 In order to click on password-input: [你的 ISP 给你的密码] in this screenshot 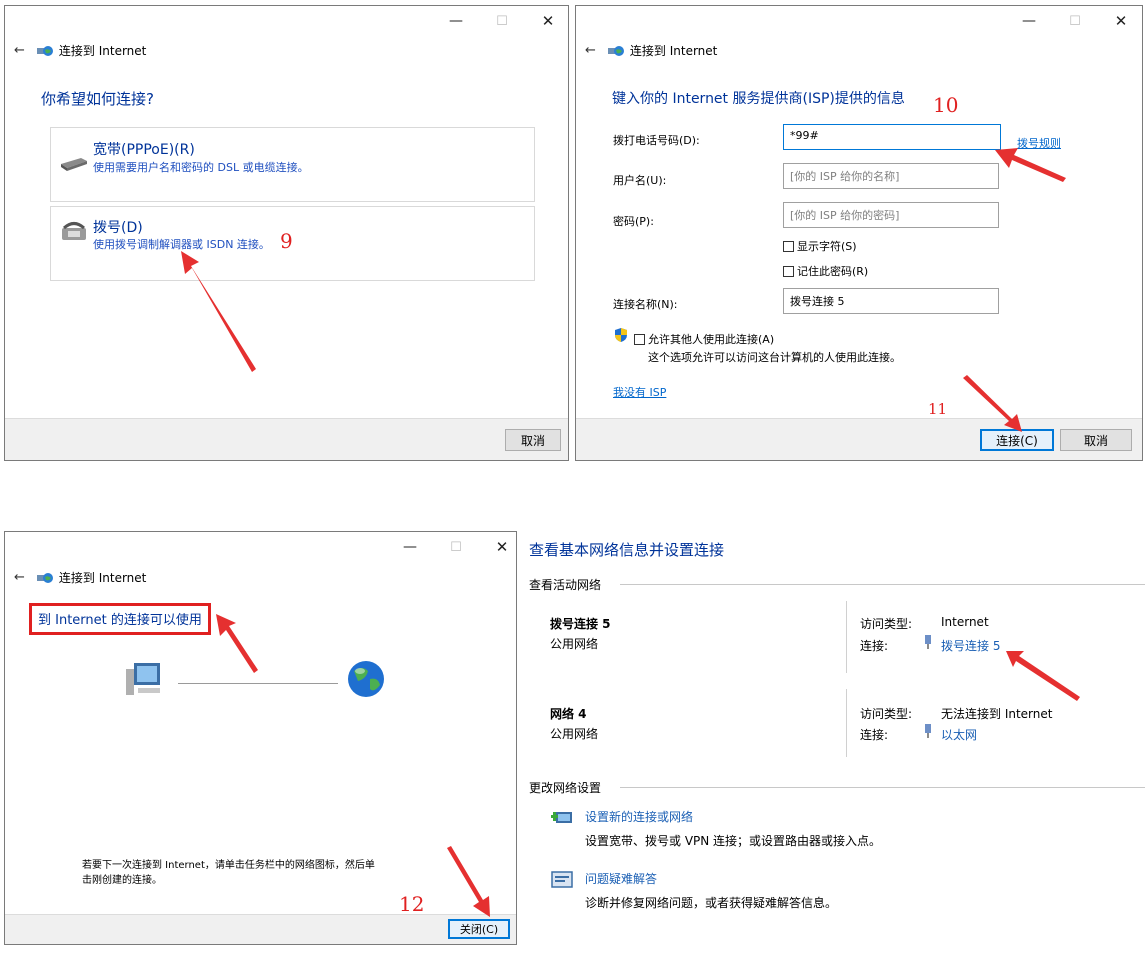, I will do `click(891, 215)`.